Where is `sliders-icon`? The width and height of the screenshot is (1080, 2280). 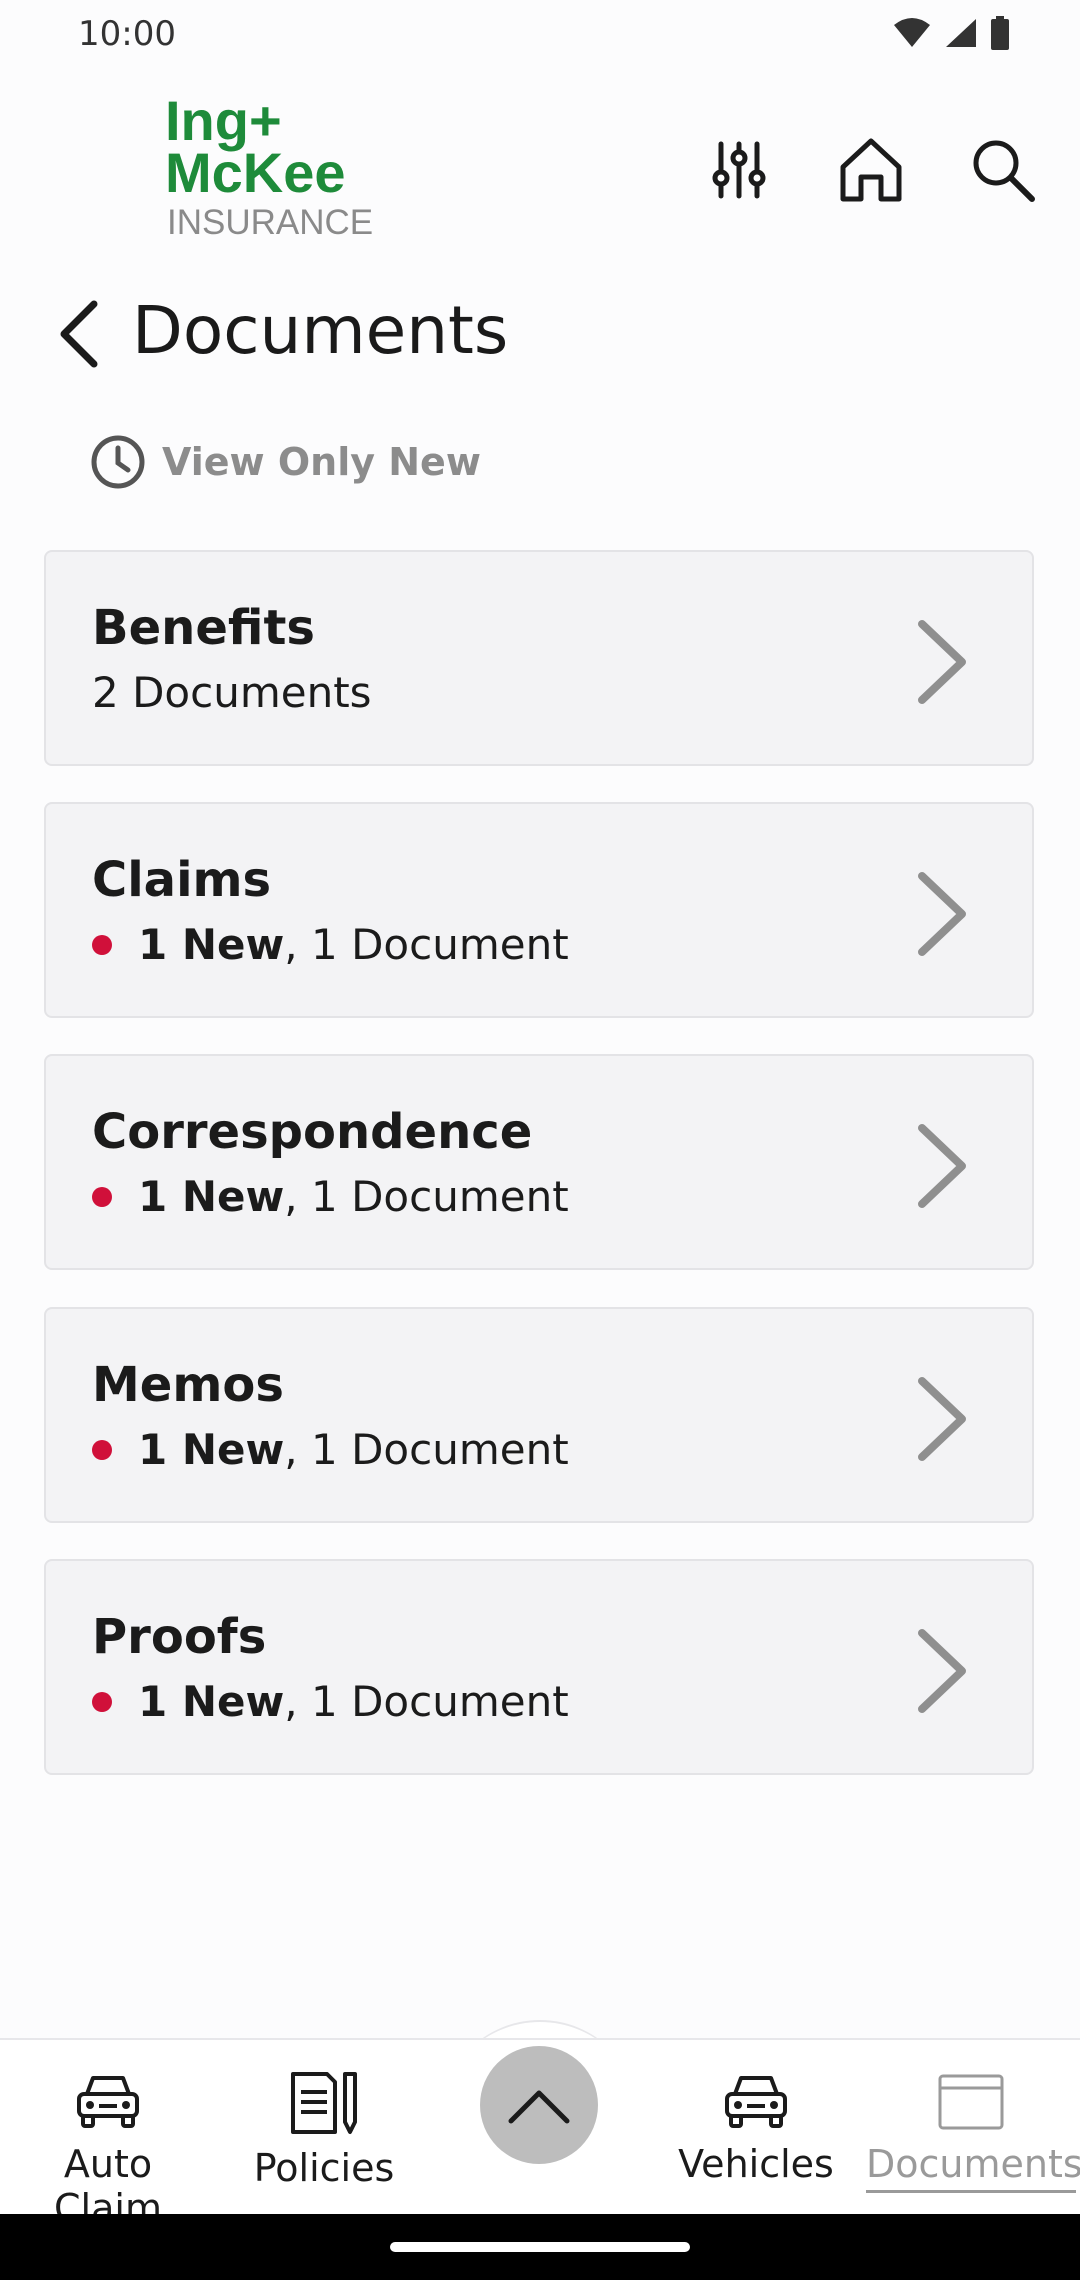
sliders-icon is located at coordinates (739, 170).